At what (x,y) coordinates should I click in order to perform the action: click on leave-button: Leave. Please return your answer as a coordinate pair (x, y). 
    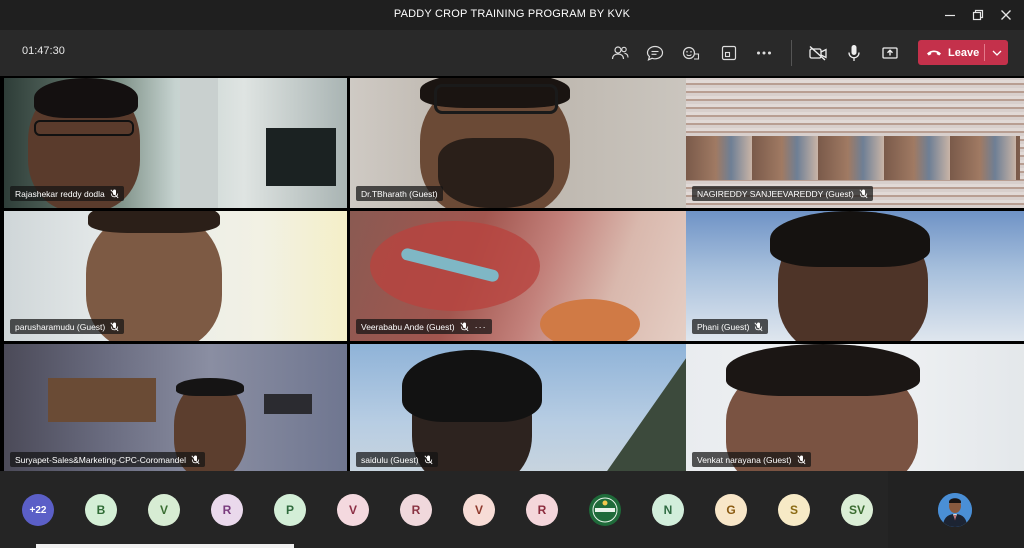
    Looking at the image, I should click on (963, 52).